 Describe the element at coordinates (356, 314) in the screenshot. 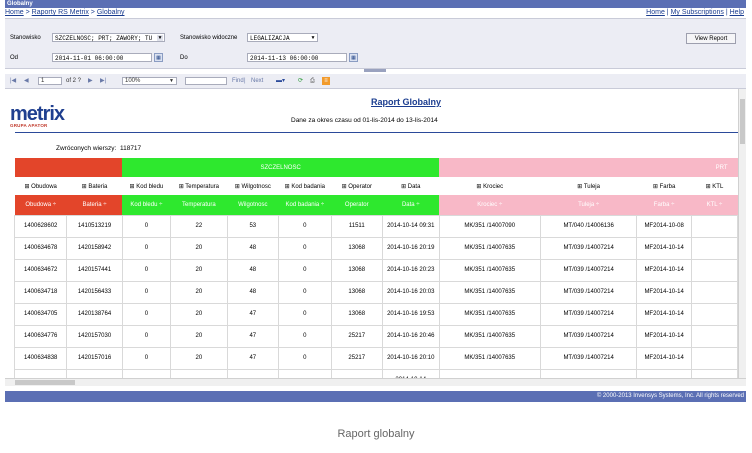

I see `table-cell: 13068` at that location.